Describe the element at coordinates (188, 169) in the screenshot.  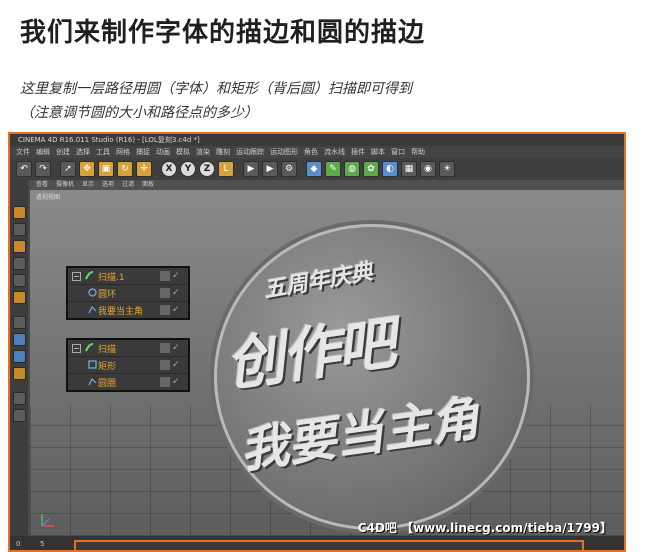
I see `y-axis-icon: Y` at that location.